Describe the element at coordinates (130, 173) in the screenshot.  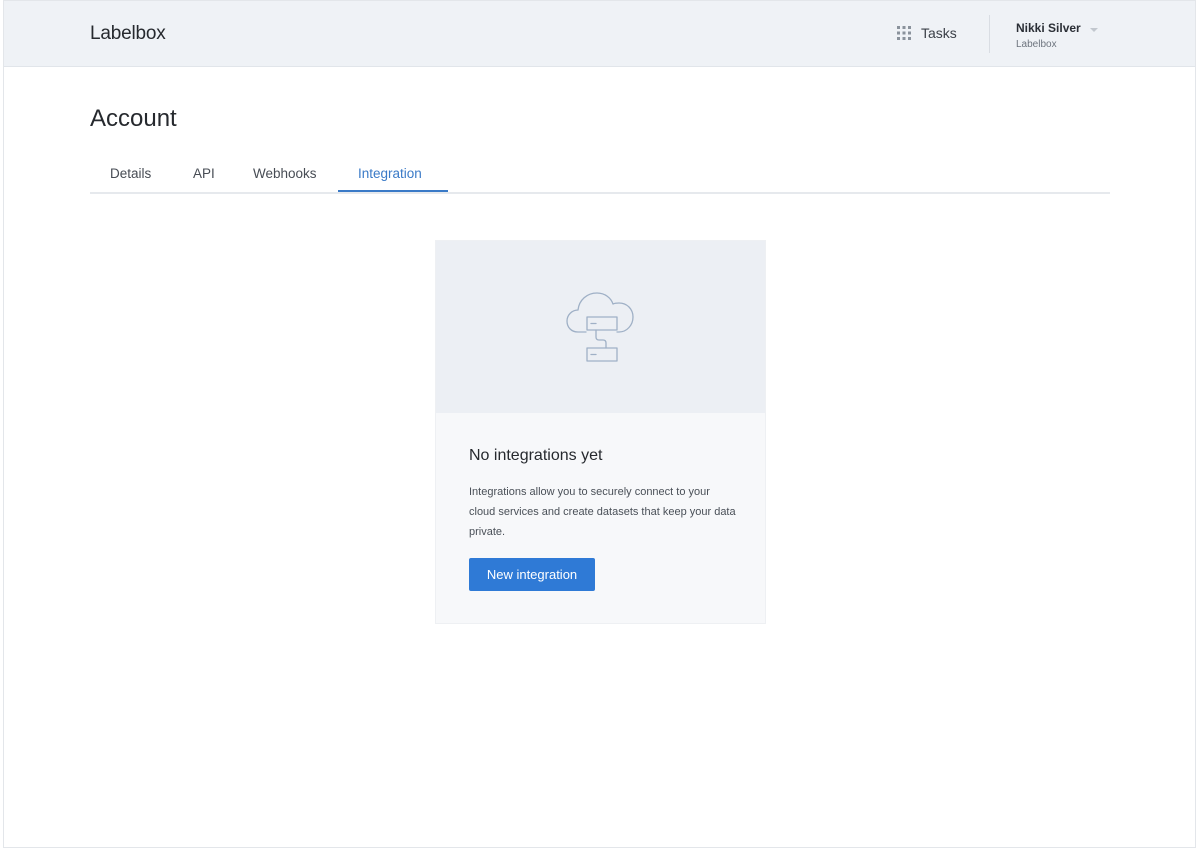
I see `tab-details: Details` at that location.